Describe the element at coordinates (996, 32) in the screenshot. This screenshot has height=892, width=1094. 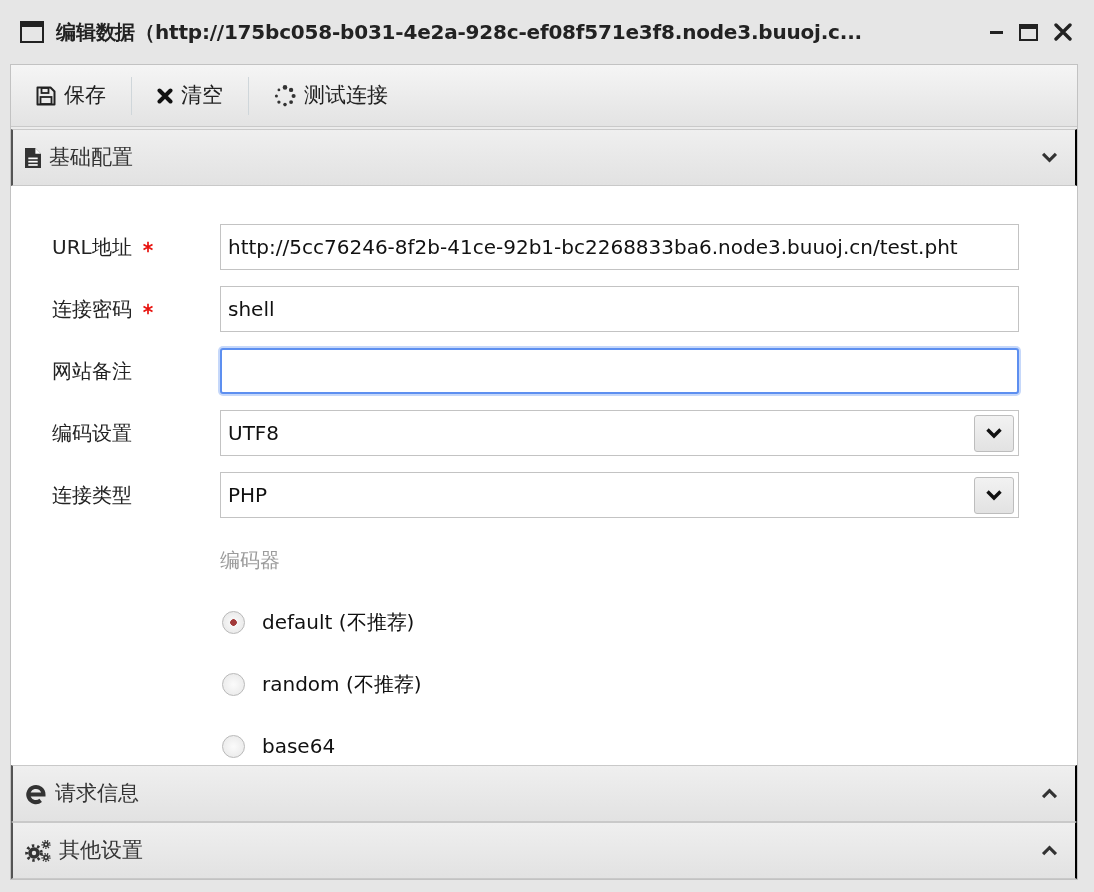
I see `minimize-icon` at that location.